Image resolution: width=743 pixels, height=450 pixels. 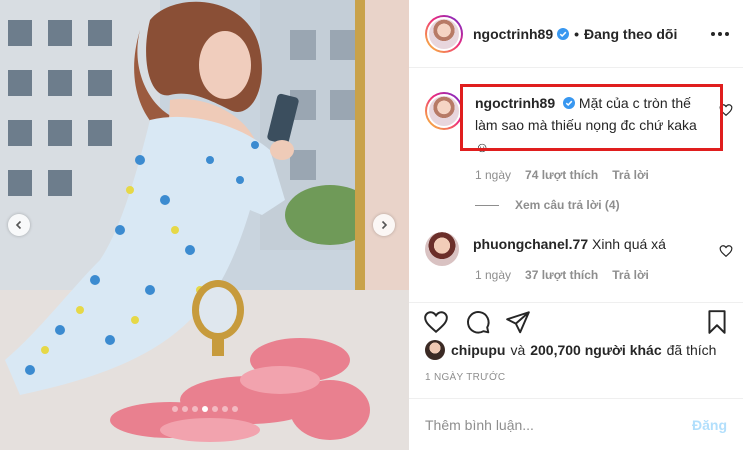 What do you see at coordinates (600, 175) in the screenshot?
I see `comment-meta: 1 ngày 74 lượt thích Trả lời` at bounding box center [600, 175].